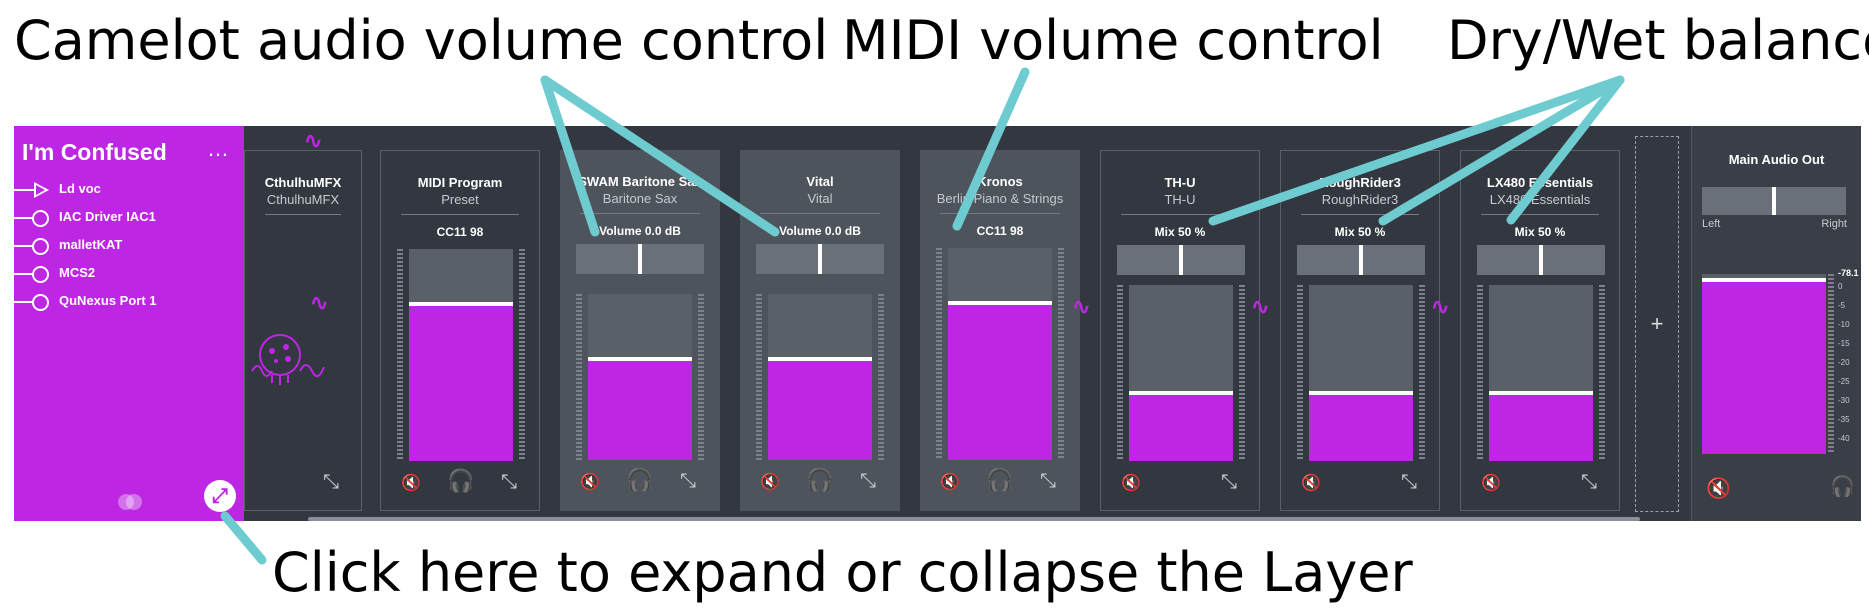  I want to click on midi-input-item: malletKAT, so click(124, 246).